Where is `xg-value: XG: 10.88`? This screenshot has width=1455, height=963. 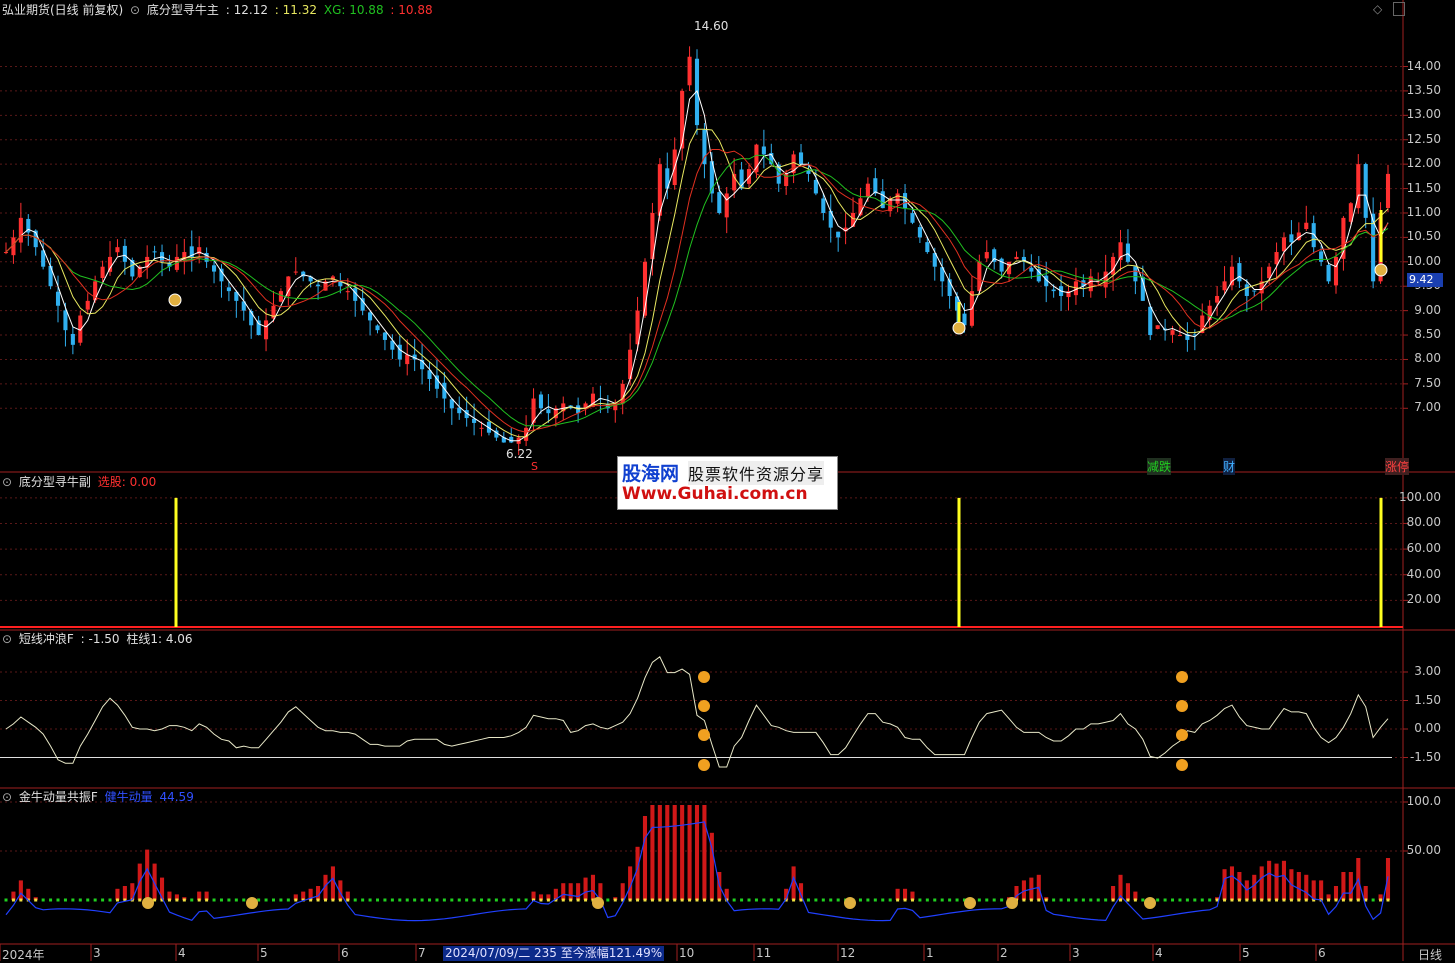
xg-value: XG: 10.88 is located at coordinates (353, 10).